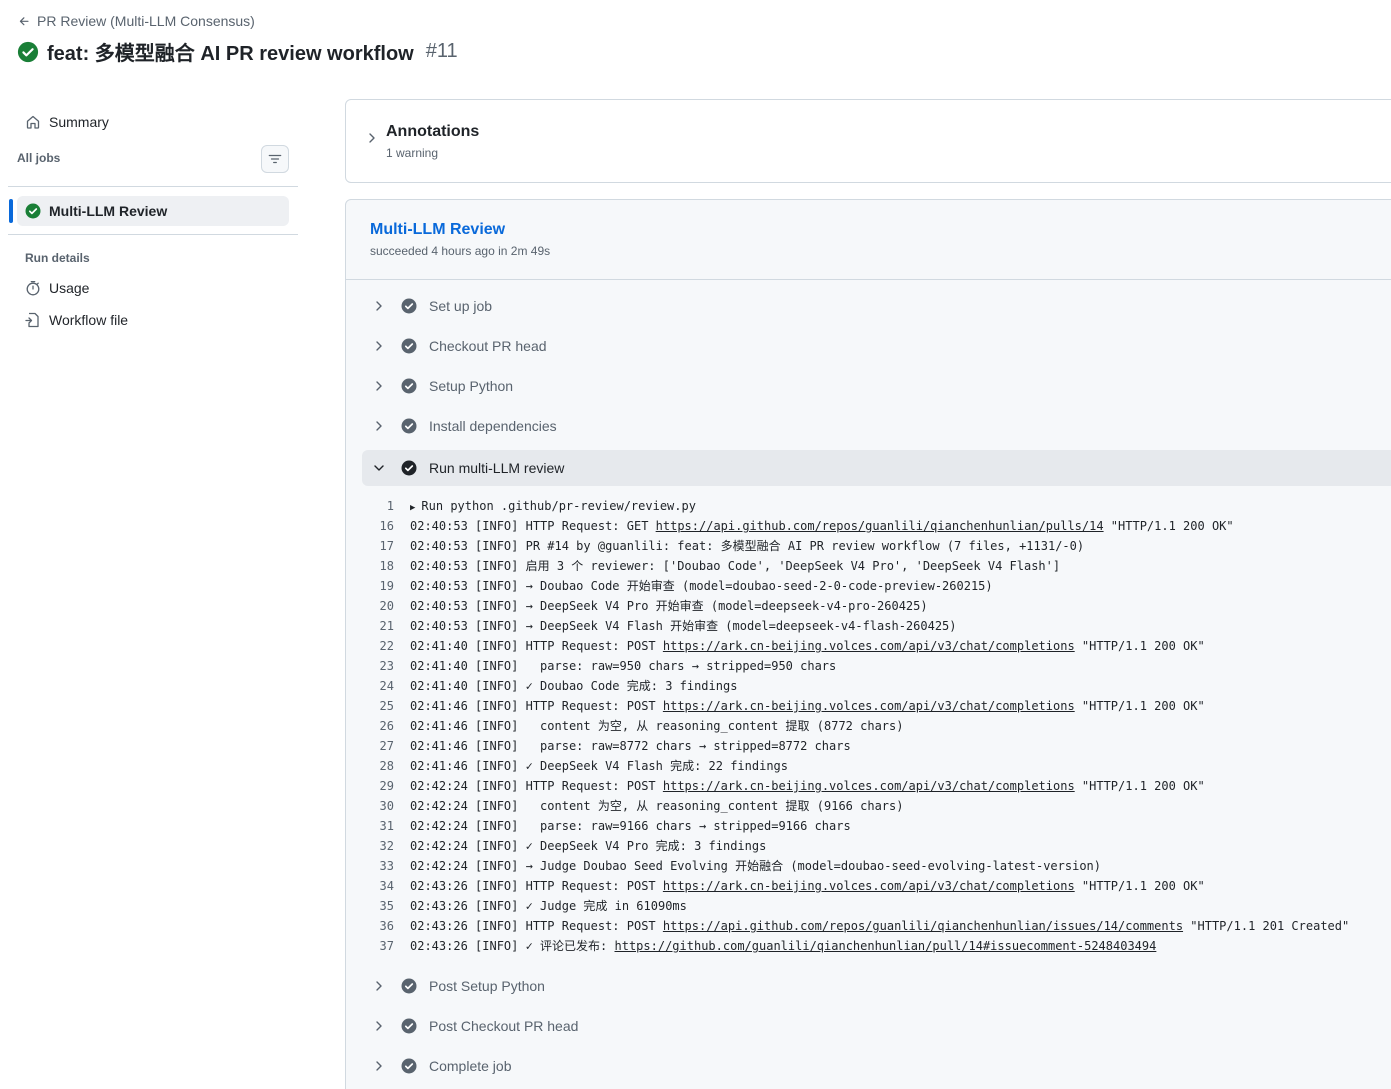  I want to click on job-name-link: Multi-LLM Review, so click(437, 230).